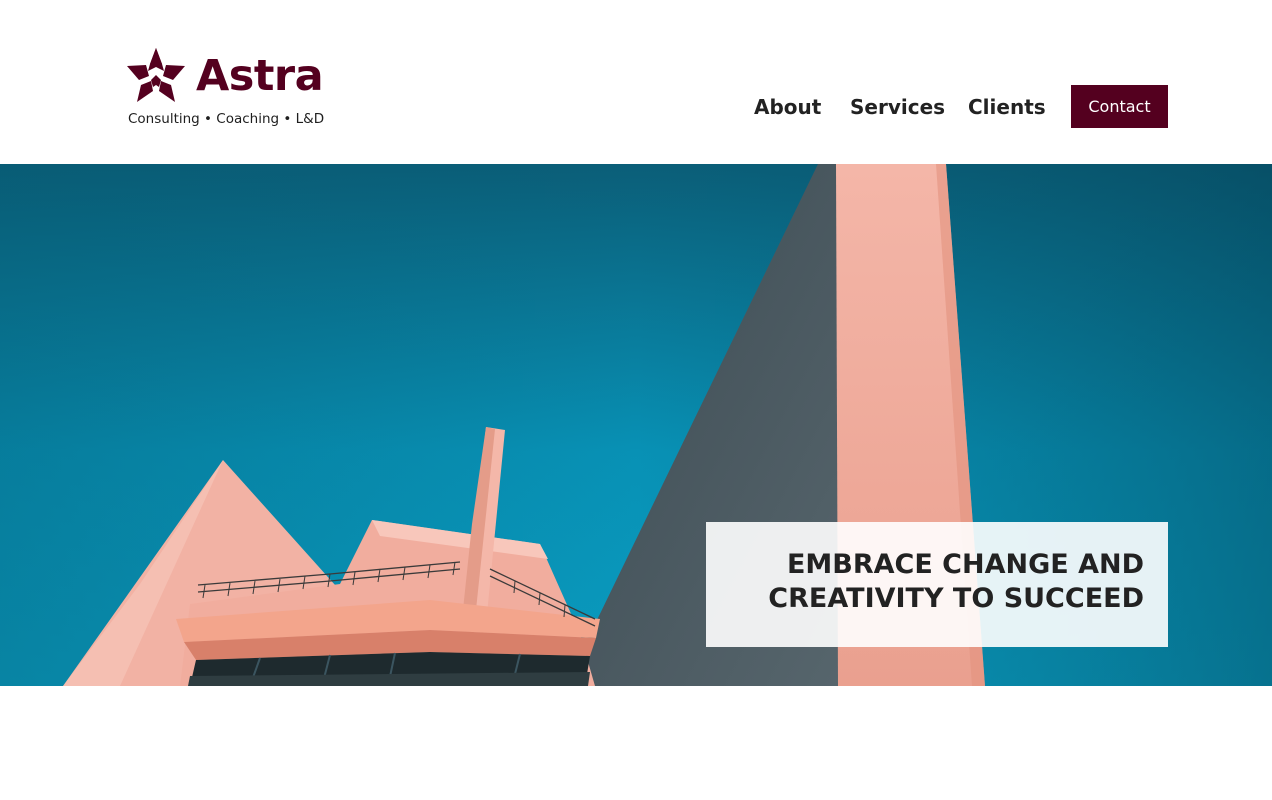  What do you see at coordinates (1007, 106) in the screenshot?
I see `nav-link-clients: Clients` at bounding box center [1007, 106].